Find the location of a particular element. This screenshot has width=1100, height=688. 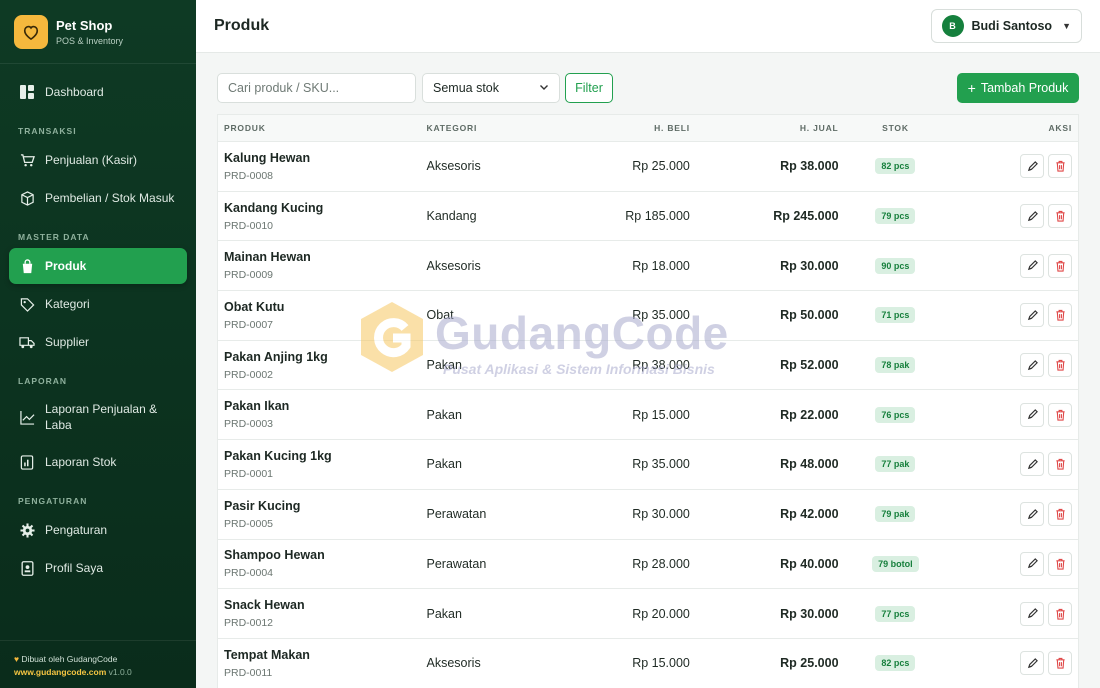

sidebar-item-laporan-penjualan: Laporan Penjualan & Laba is located at coordinates (98, 417).